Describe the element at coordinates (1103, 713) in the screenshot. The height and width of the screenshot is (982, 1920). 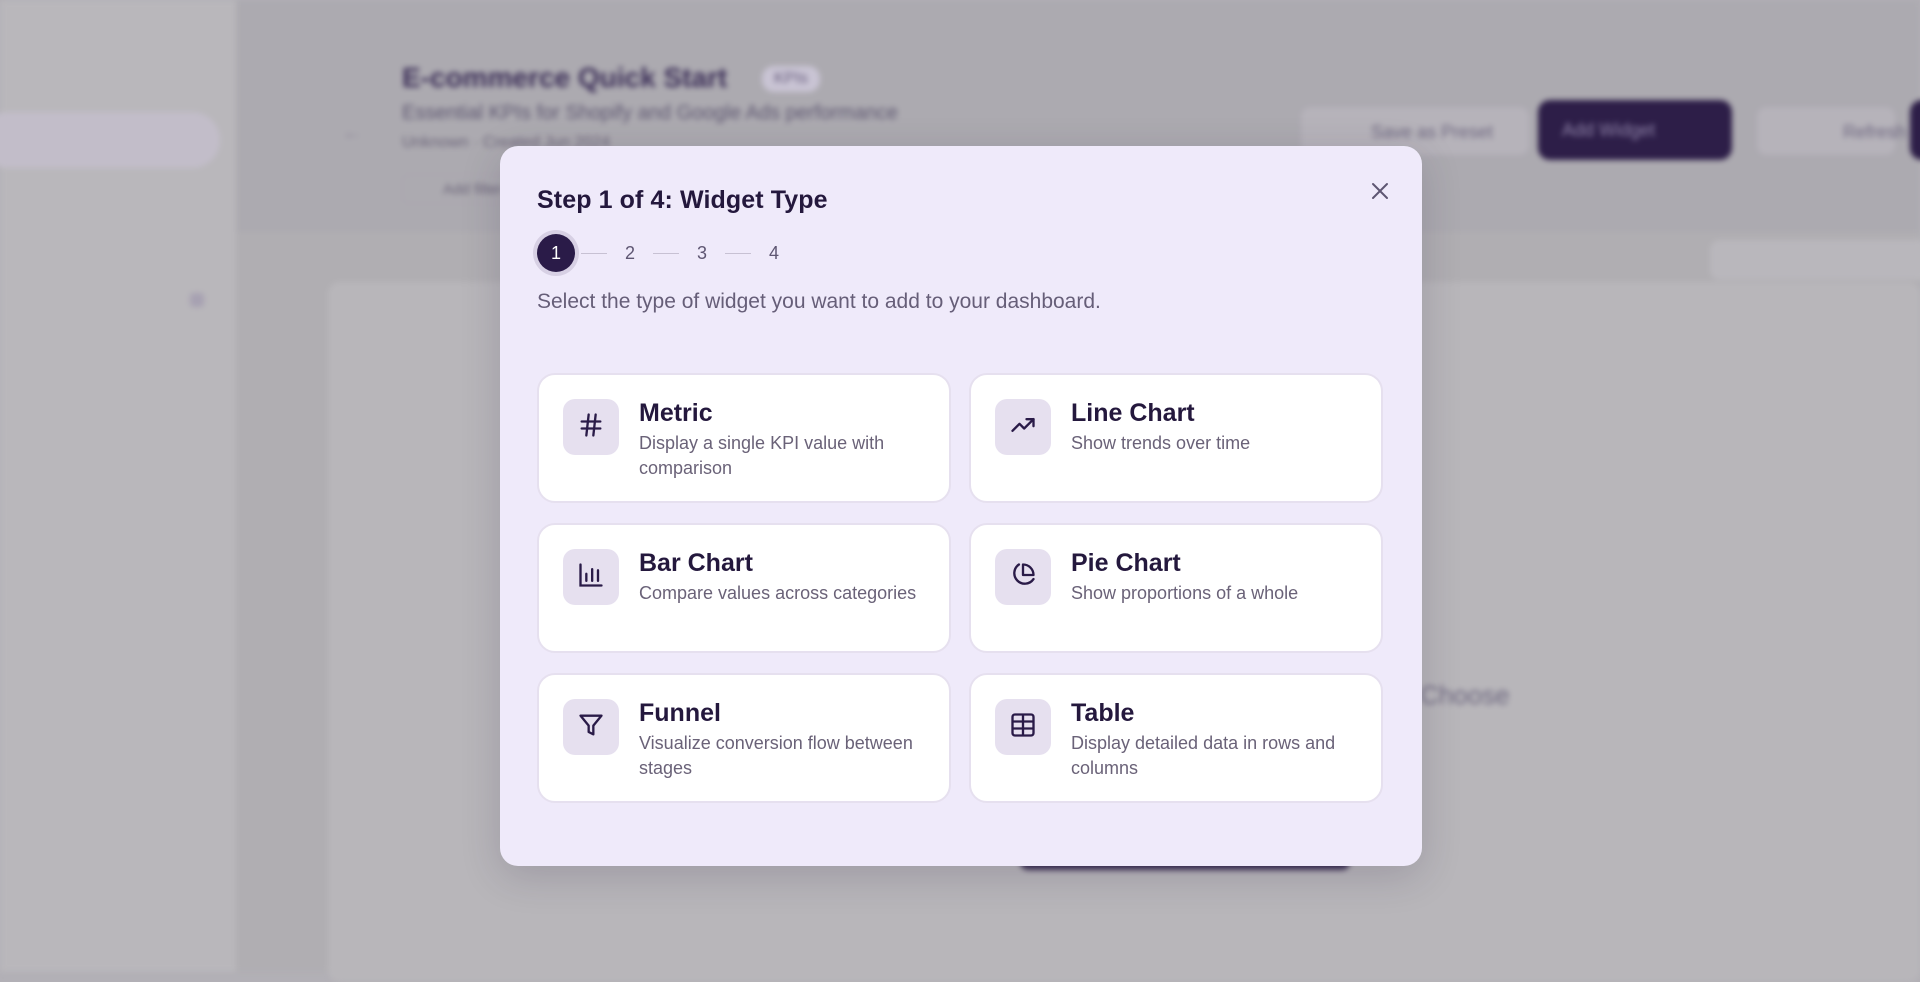
I see `widget-type-name: Table` at that location.